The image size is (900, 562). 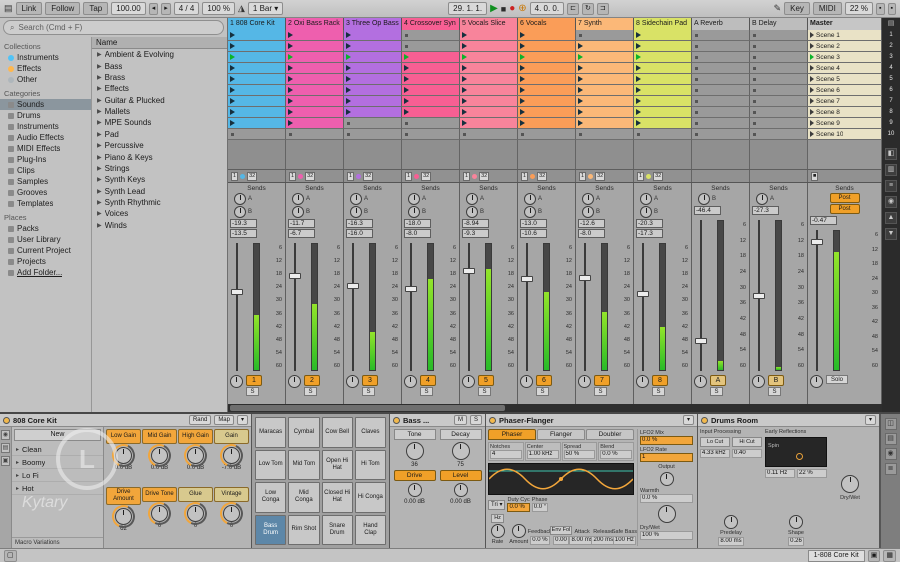 I want to click on sidebar-item-effects: Effects, so click(x=45, y=68).